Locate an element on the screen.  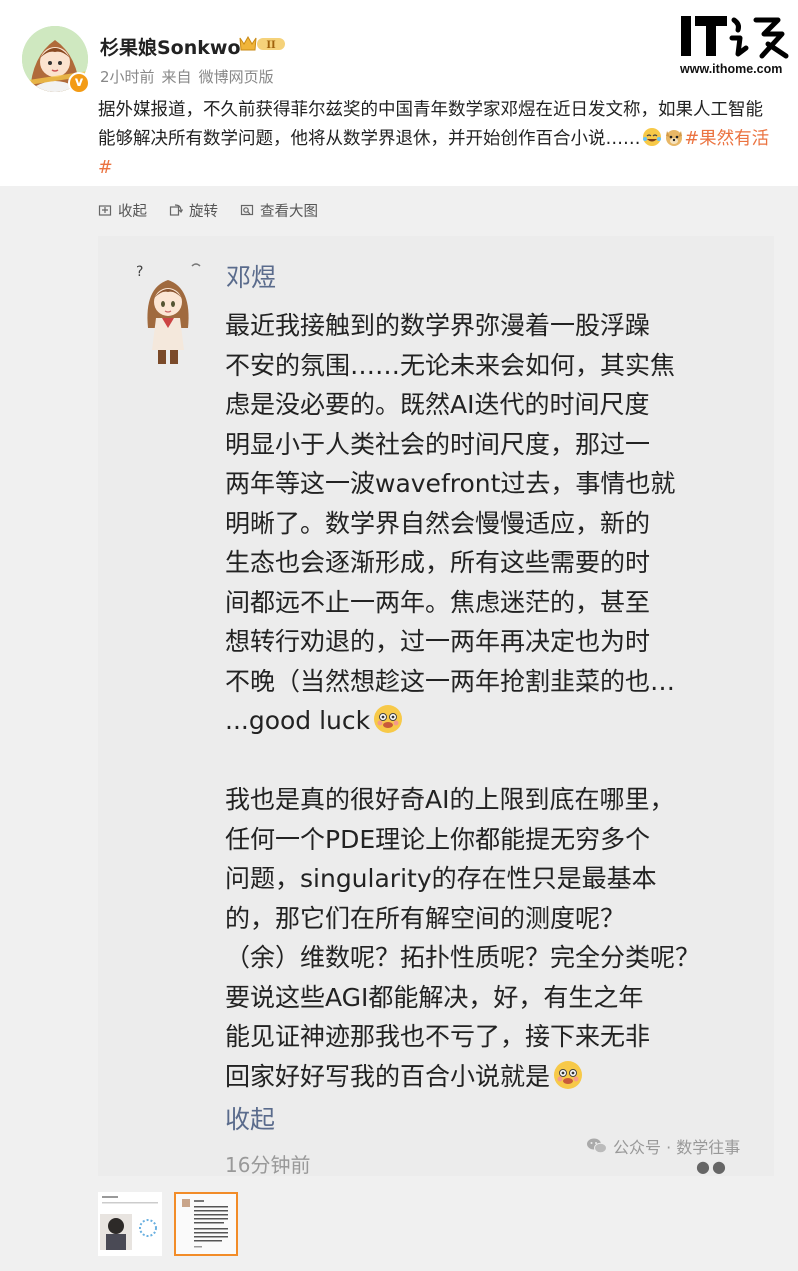
text-line: 想转行劝退的，过一两年再决定也为时 is located at coordinates (438, 641).